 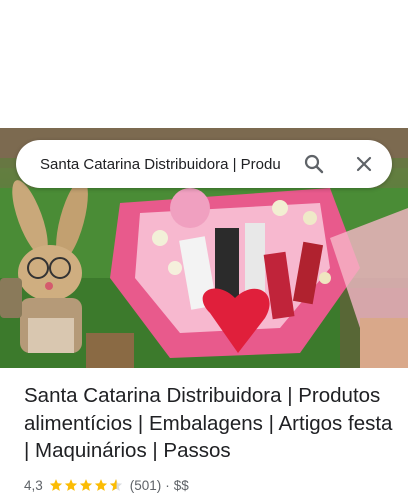 What do you see at coordinates (146, 485) in the screenshot?
I see `review-count: (501)` at bounding box center [146, 485].